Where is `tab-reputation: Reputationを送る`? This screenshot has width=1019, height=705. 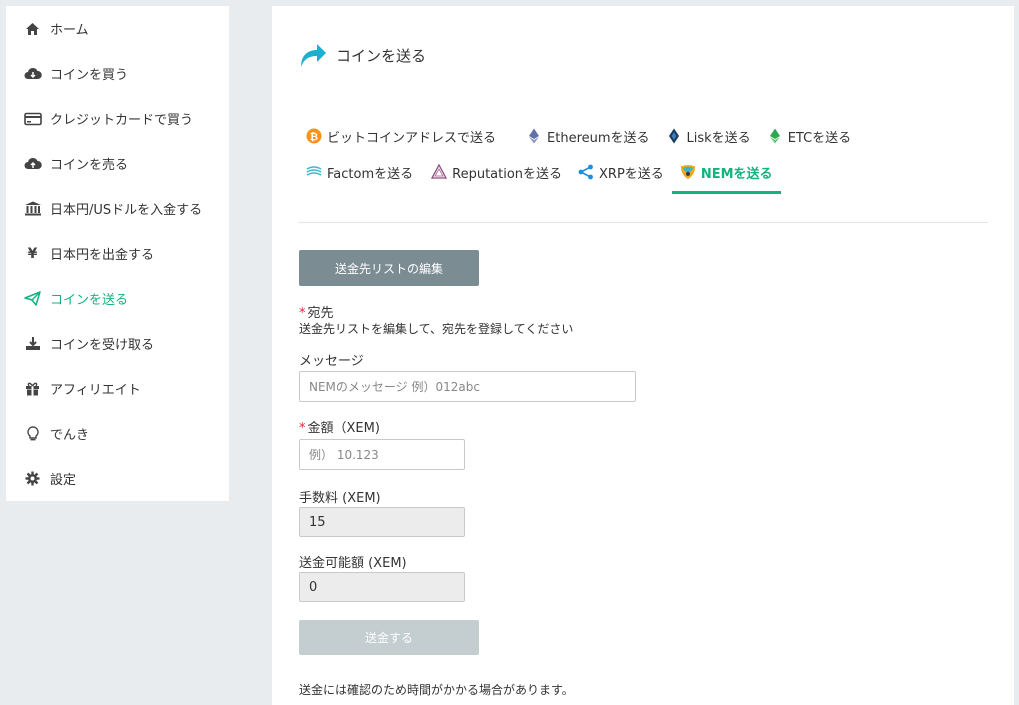 tab-reputation: Reputationを送る is located at coordinates (496, 172).